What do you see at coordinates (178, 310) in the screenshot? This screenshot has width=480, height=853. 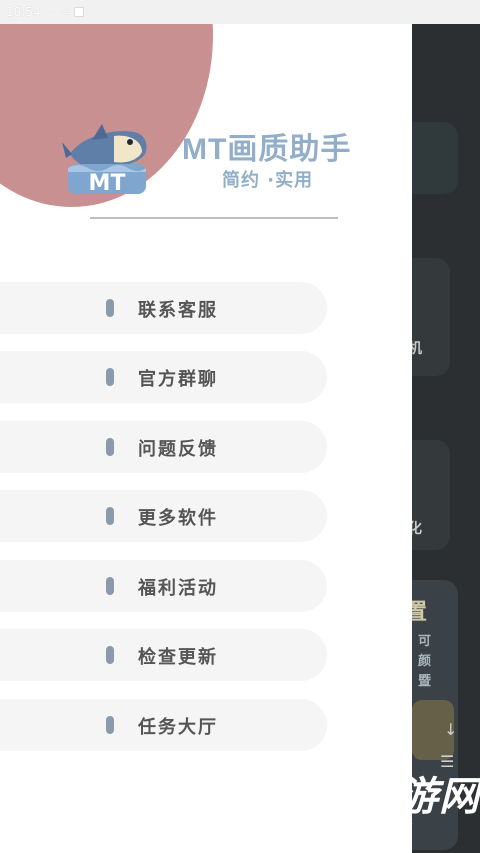 I see `menu-item-label: 联系客服` at bounding box center [178, 310].